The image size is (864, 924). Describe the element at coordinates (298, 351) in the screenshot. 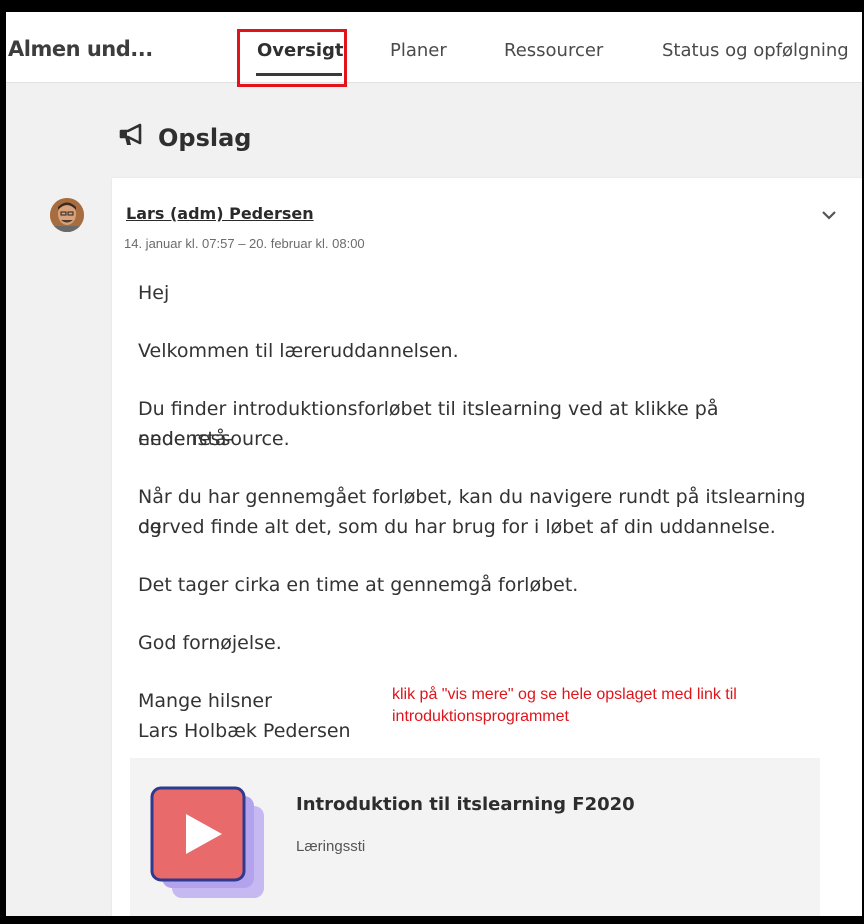

I see `post-line-welcome: Velkommen til læreruddannelsen.` at that location.